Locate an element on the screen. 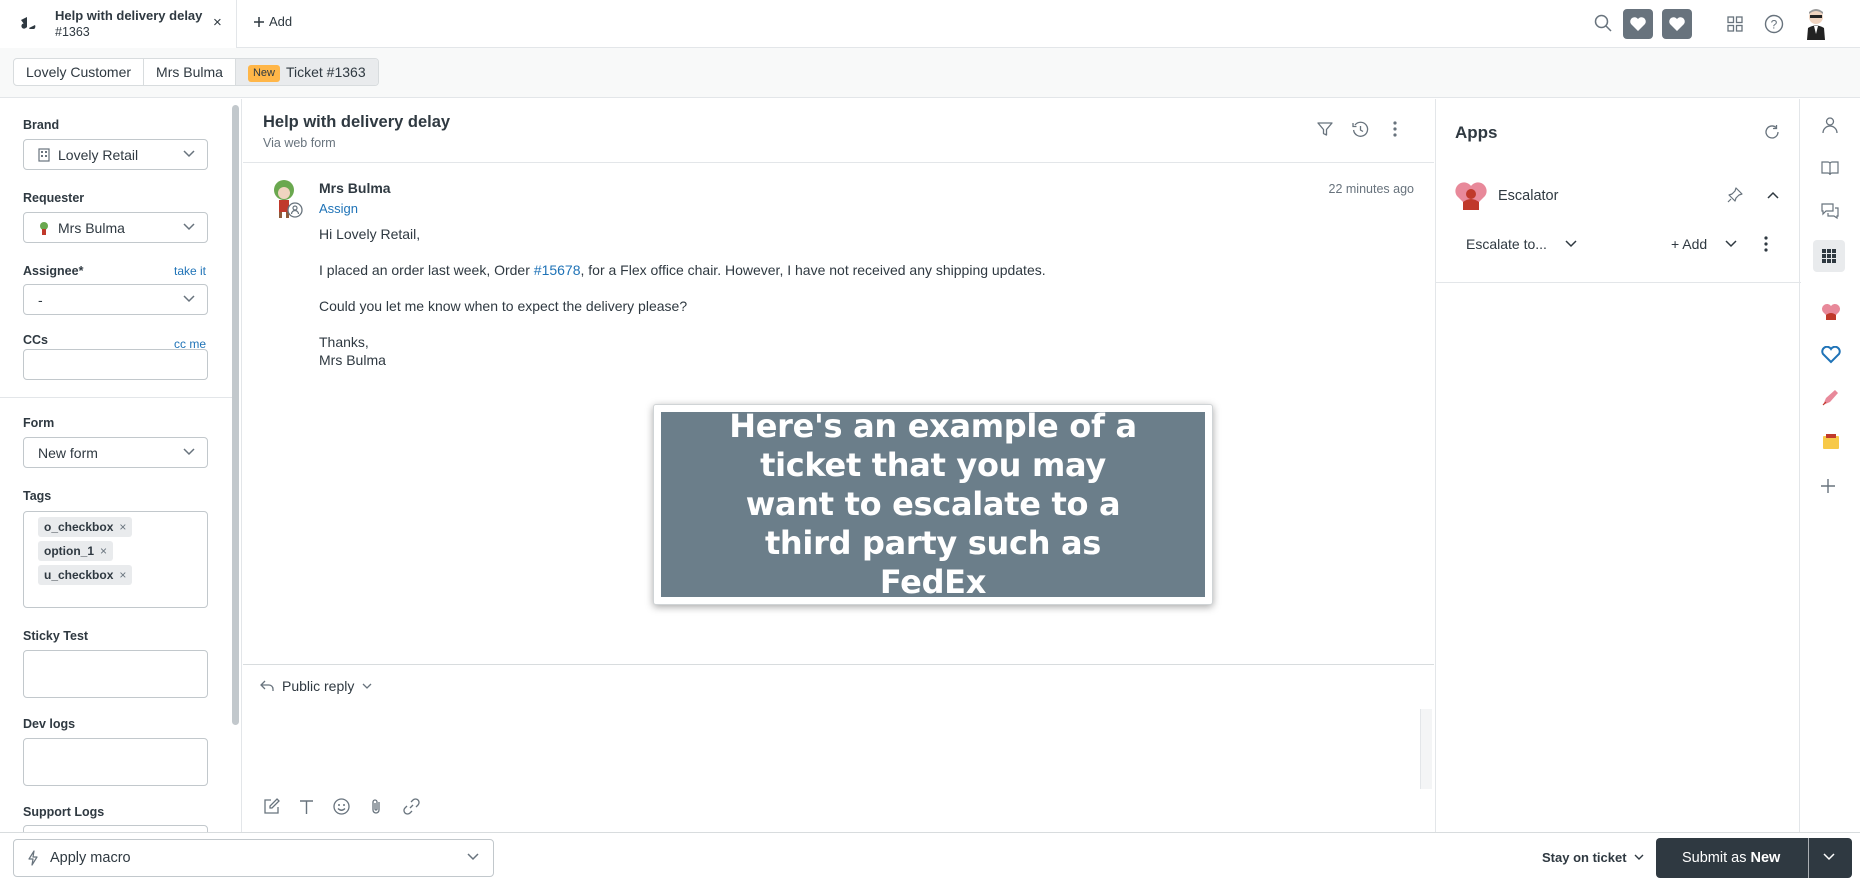 This screenshot has height=878, width=1860. plus-icon is located at coordinates (1828, 486).